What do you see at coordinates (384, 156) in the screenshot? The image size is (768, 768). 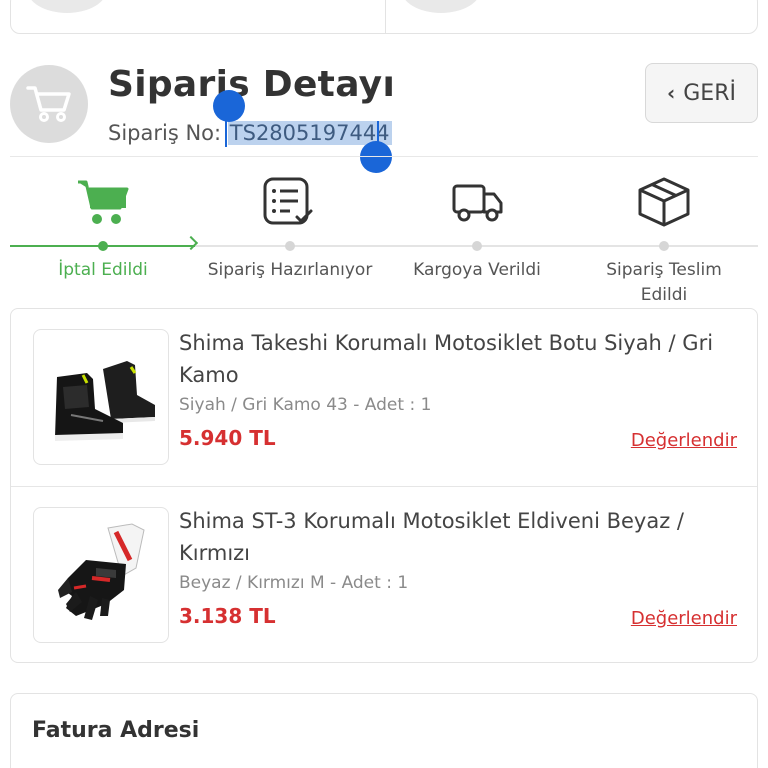 I see `header-divider` at bounding box center [384, 156].